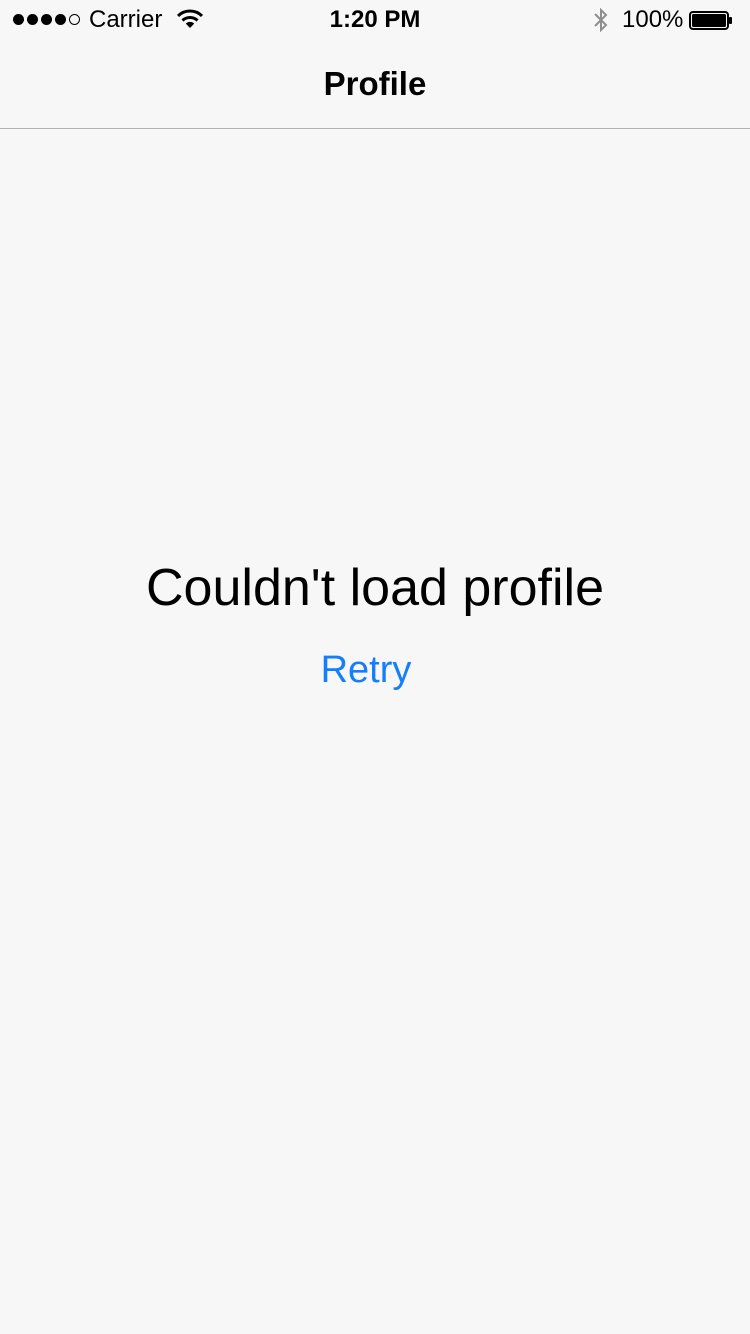 The height and width of the screenshot is (1334, 750). I want to click on page-title: Profile, so click(375, 83).